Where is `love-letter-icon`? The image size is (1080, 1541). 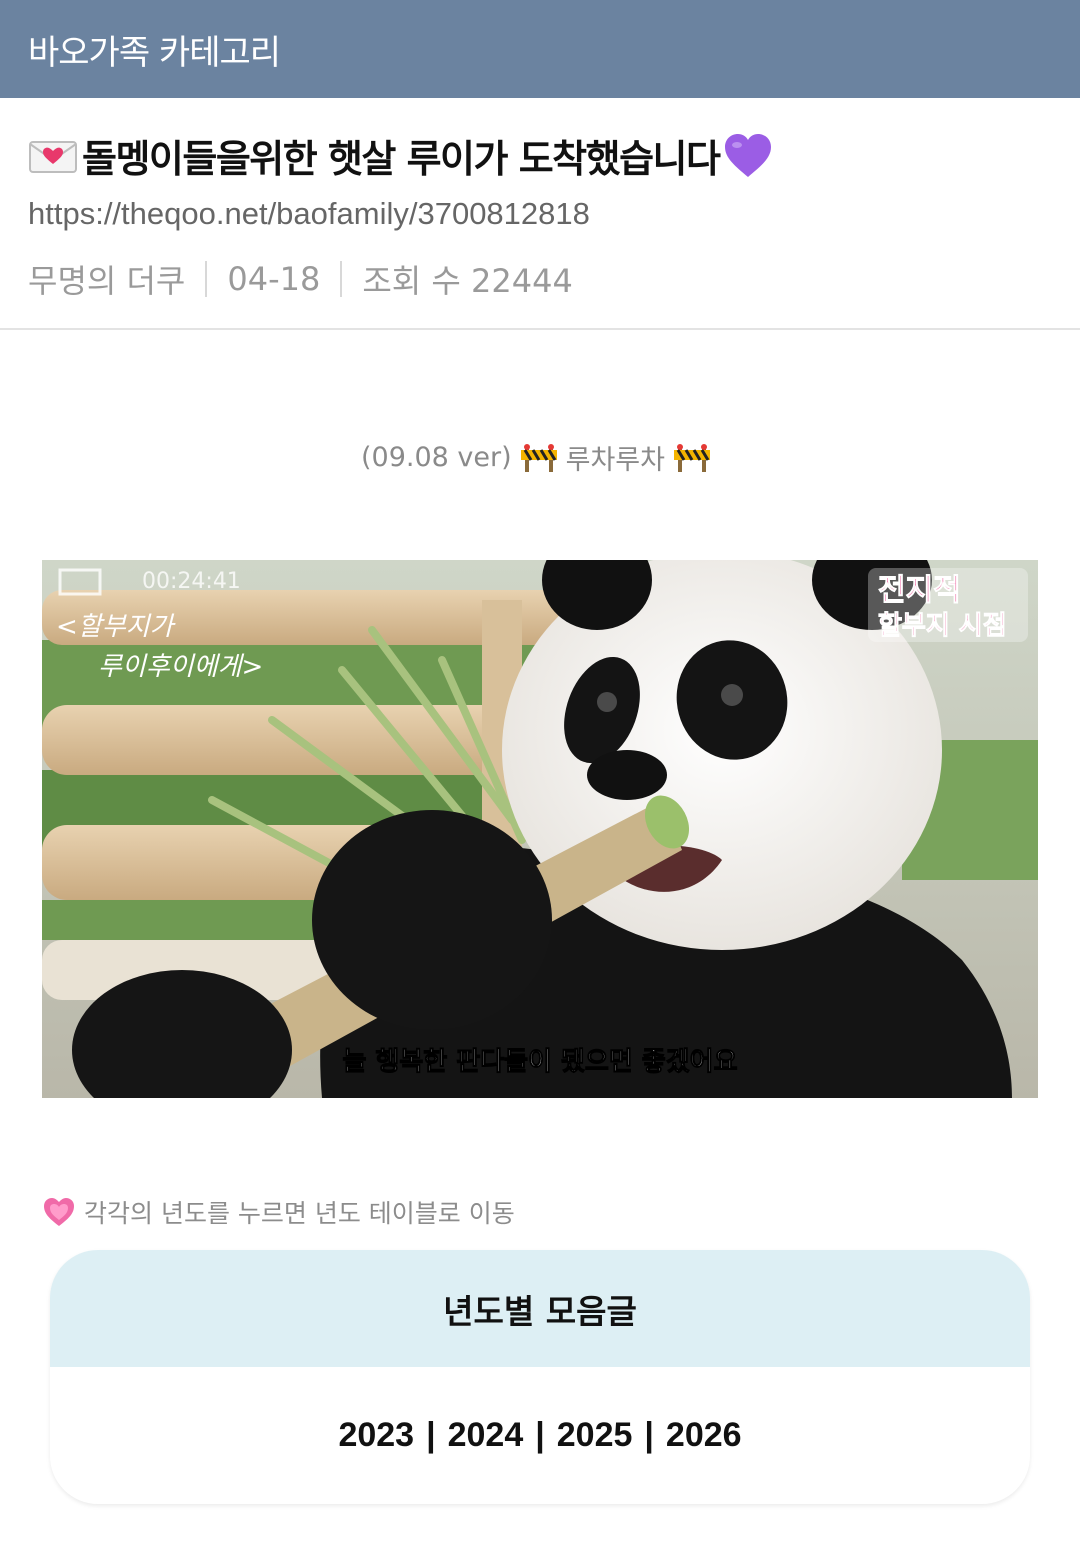 love-letter-icon is located at coordinates (53, 156).